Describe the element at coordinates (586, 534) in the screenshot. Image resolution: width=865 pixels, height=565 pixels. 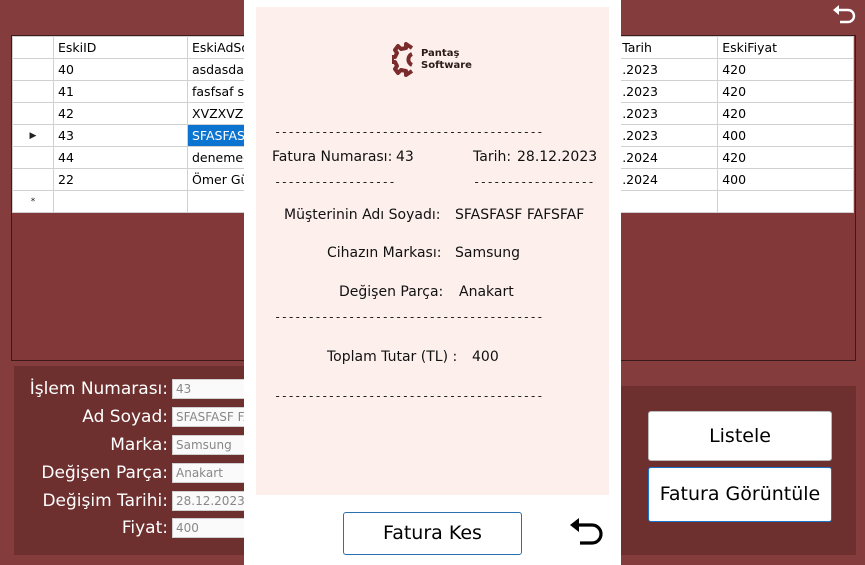
I see `undo-arrow-icon` at that location.